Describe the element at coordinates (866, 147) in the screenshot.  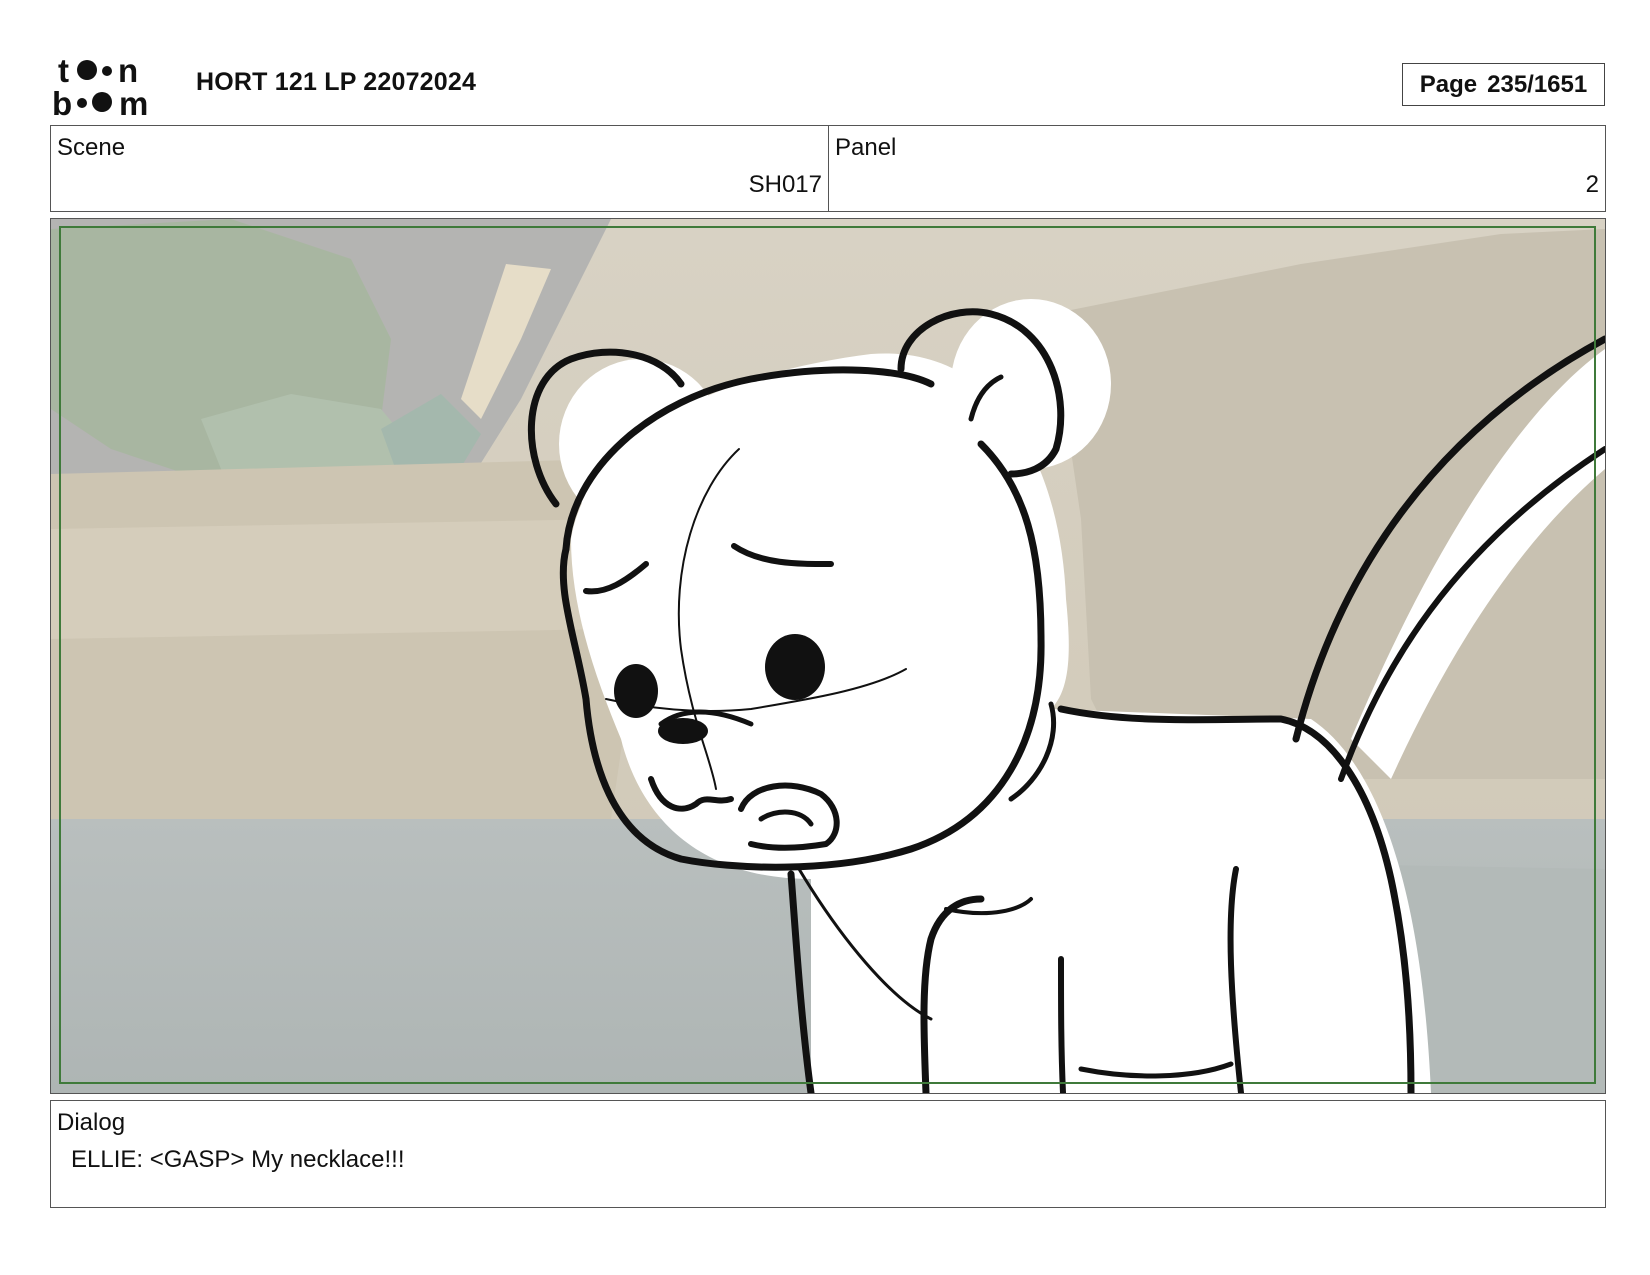
I see `panel-label: Panel` at that location.